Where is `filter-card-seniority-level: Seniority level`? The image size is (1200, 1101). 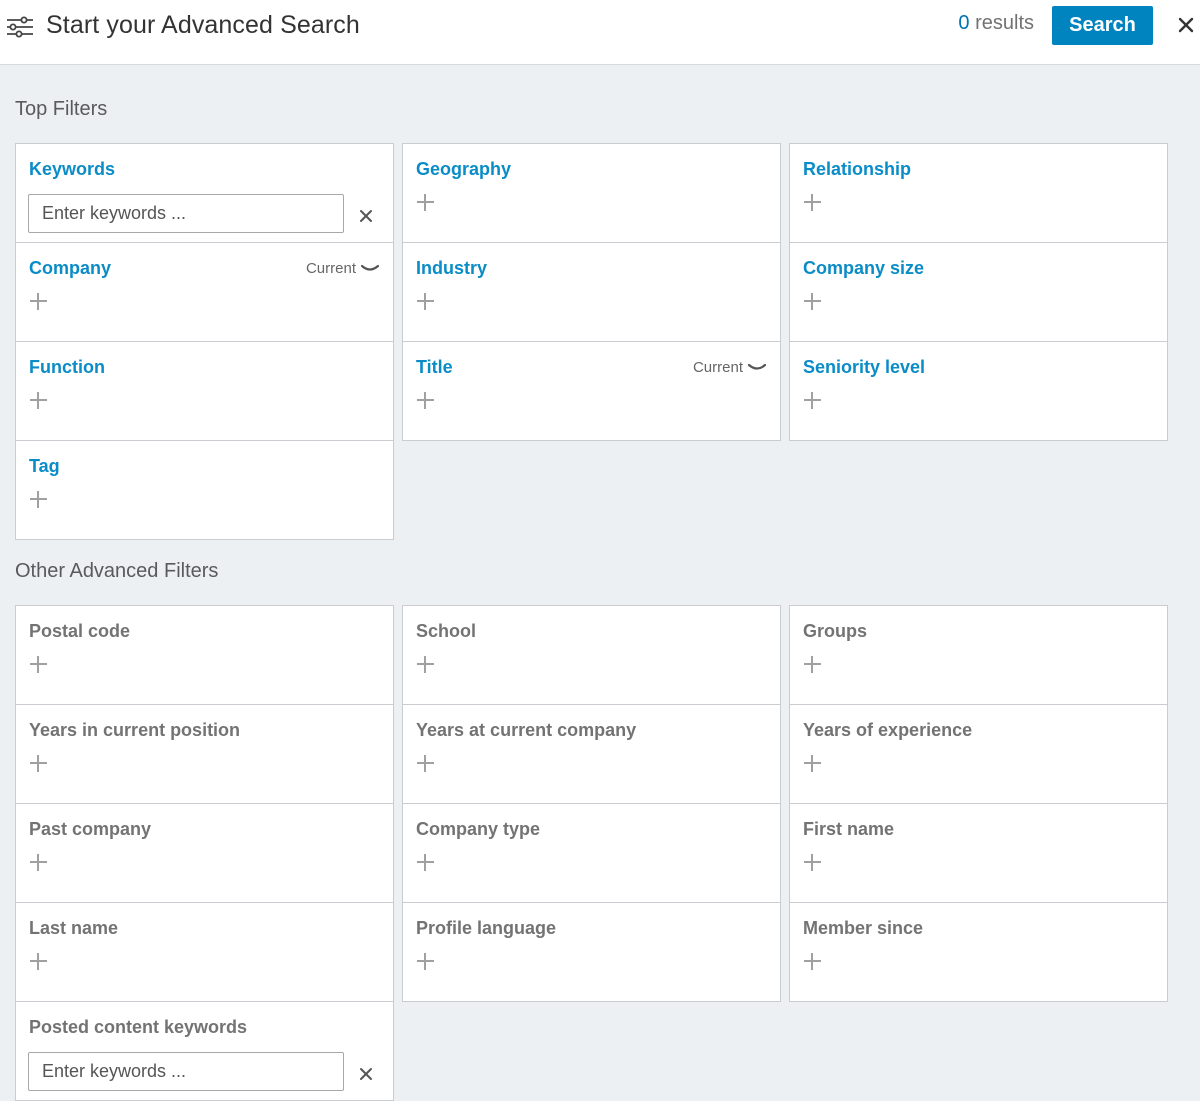 filter-card-seniority-level: Seniority level is located at coordinates (978, 391).